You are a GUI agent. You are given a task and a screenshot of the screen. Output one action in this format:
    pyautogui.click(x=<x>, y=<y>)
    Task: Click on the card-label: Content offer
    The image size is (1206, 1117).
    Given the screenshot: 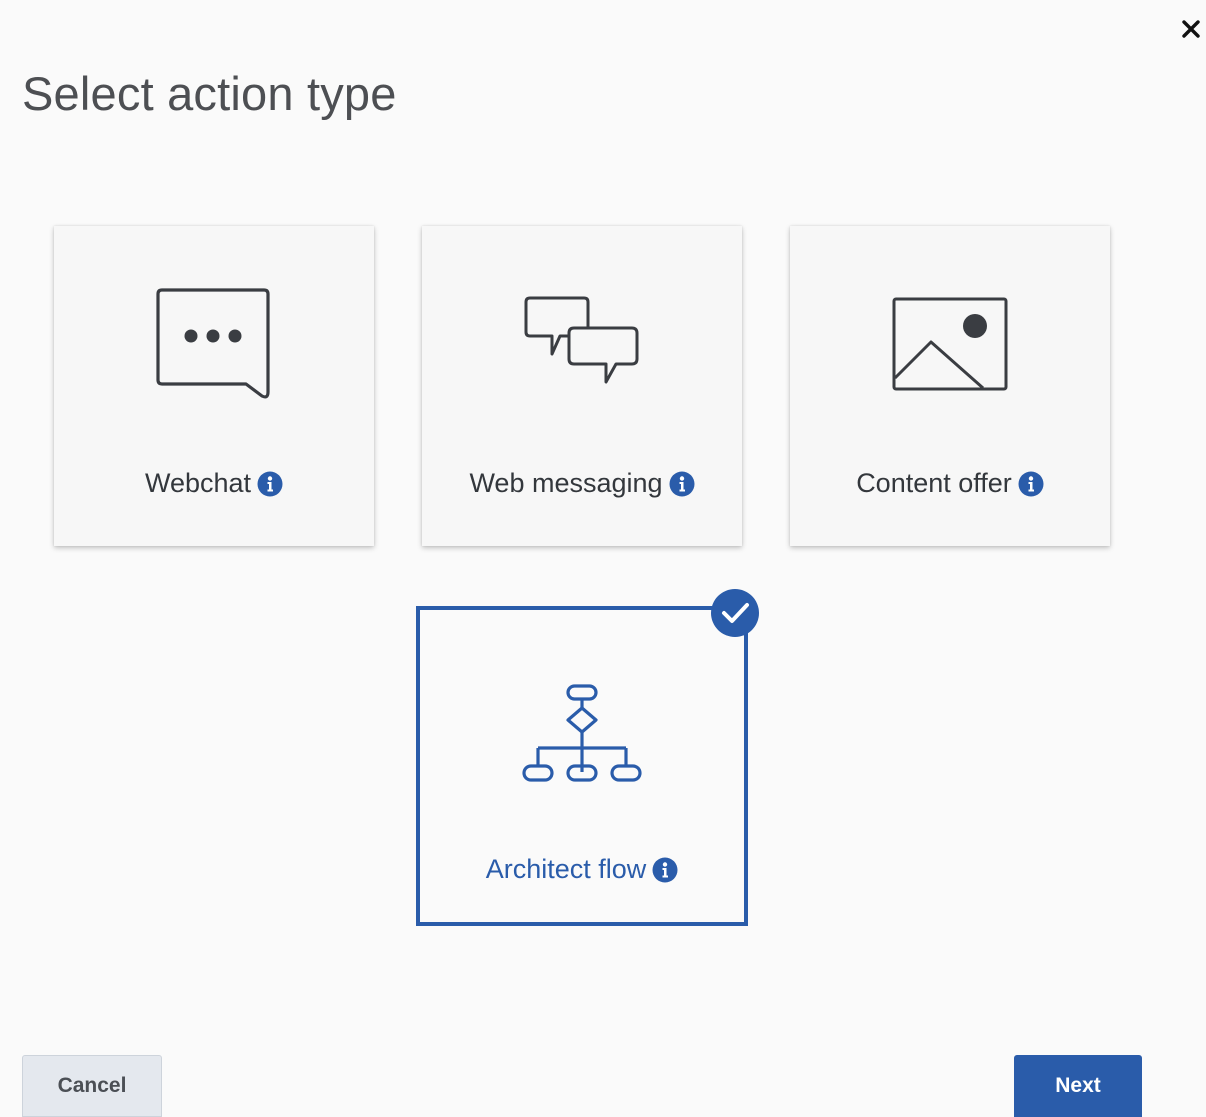 What is the action you would take?
    pyautogui.click(x=934, y=483)
    